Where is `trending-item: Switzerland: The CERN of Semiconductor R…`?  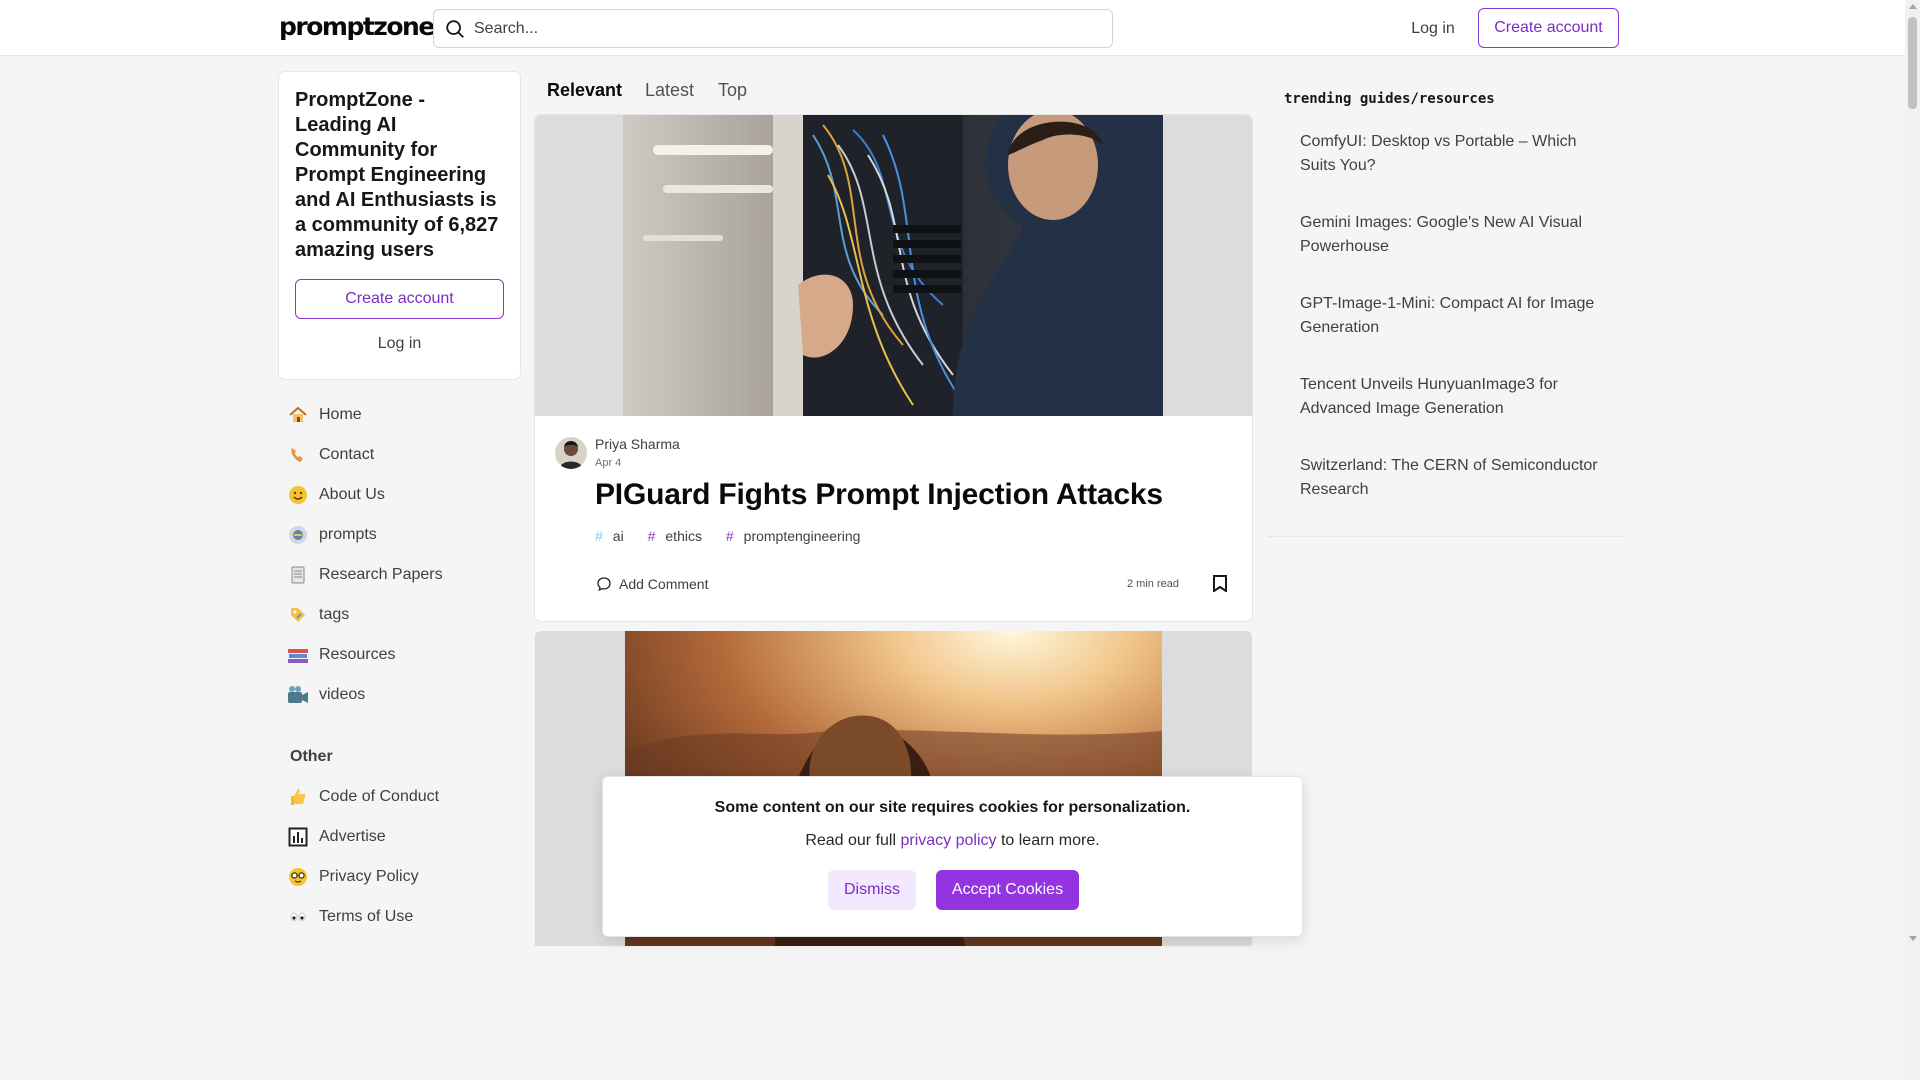 trending-item: Switzerland: The CERN of Semiconductor R… is located at coordinates (1447, 482).